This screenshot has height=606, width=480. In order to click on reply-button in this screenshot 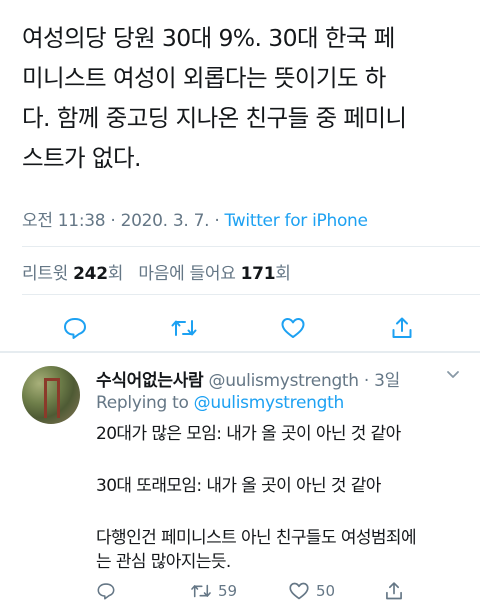, I will do `click(75, 328)`.